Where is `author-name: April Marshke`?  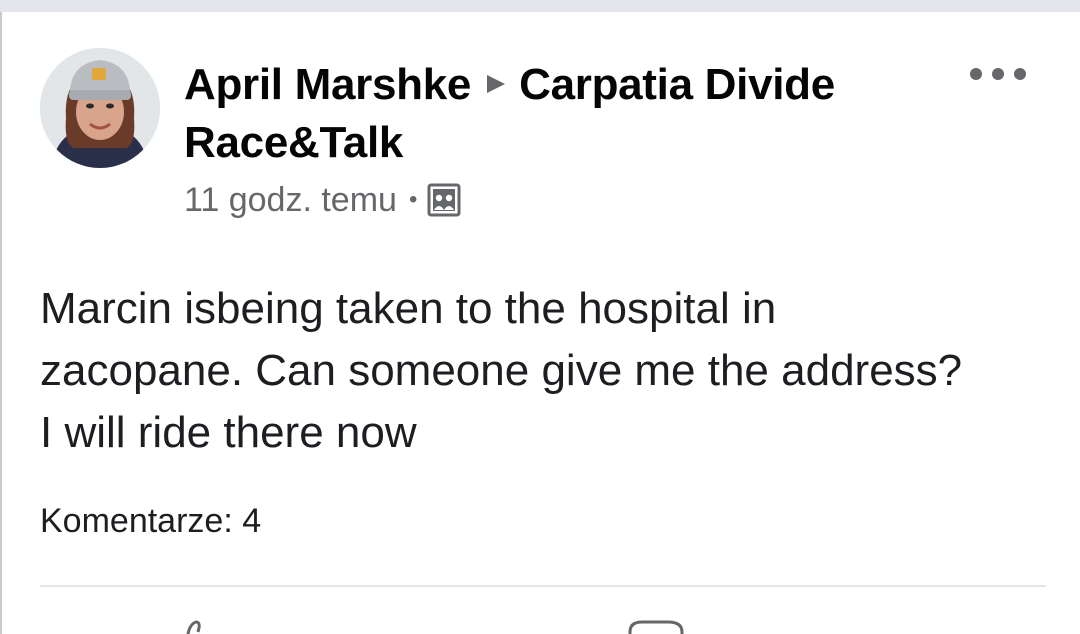
author-name: April Marshke is located at coordinates (327, 84).